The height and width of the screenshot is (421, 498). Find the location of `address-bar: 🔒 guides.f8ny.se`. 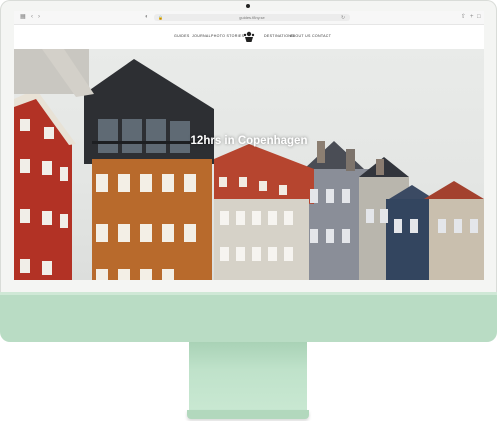

address-bar: 🔒 guides.f8ny.se is located at coordinates (252, 17).